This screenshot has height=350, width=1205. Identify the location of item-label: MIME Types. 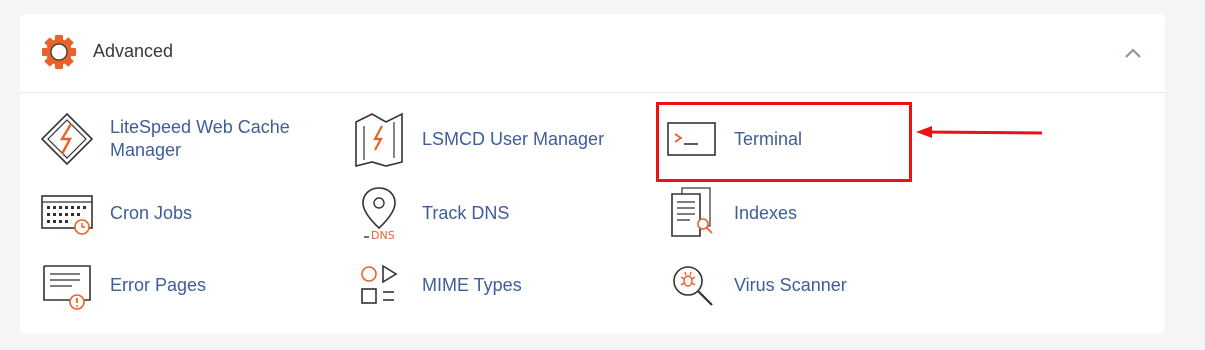
(472, 284).